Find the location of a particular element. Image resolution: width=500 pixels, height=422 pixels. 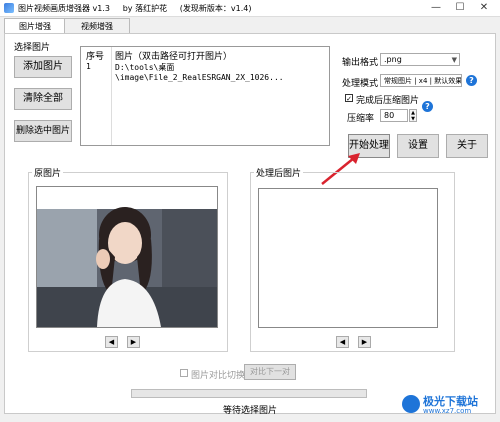

compare-toggle-label: 图片对比切换 is located at coordinates (218, 376).